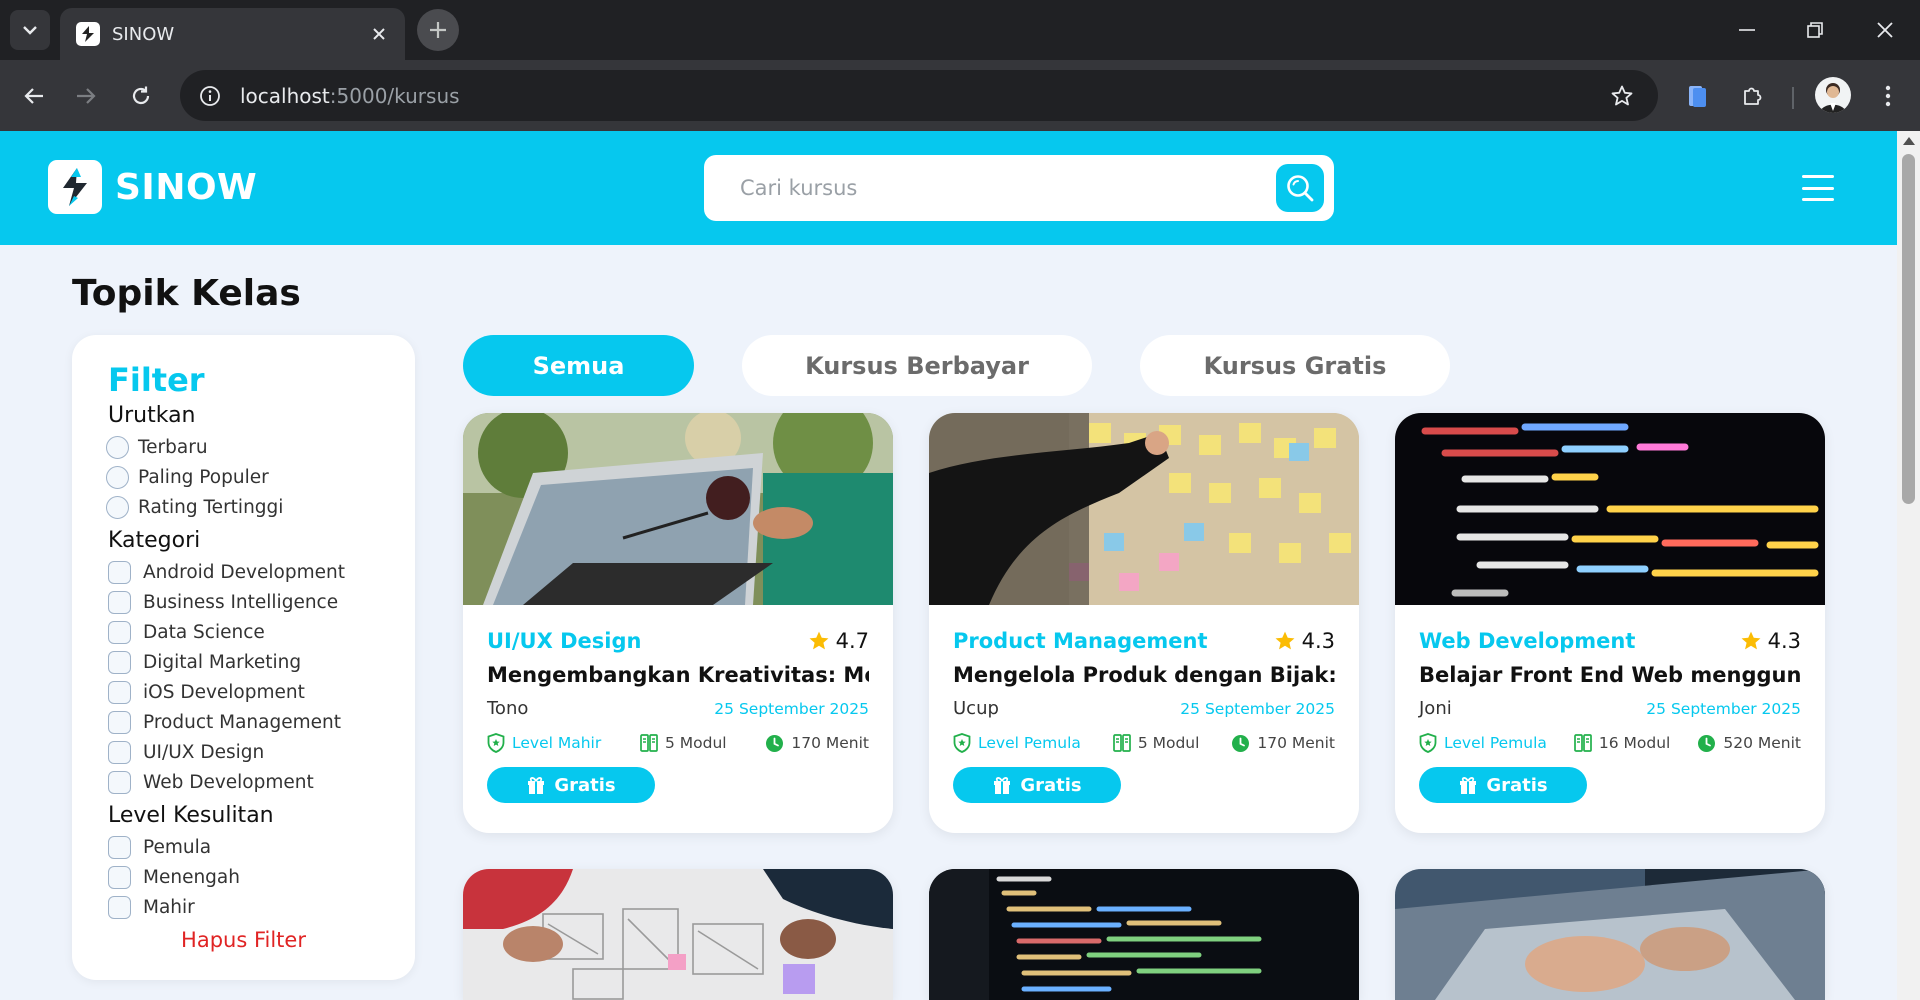 This screenshot has width=1920, height=1000. I want to click on category-option: Android Development, so click(261, 572).